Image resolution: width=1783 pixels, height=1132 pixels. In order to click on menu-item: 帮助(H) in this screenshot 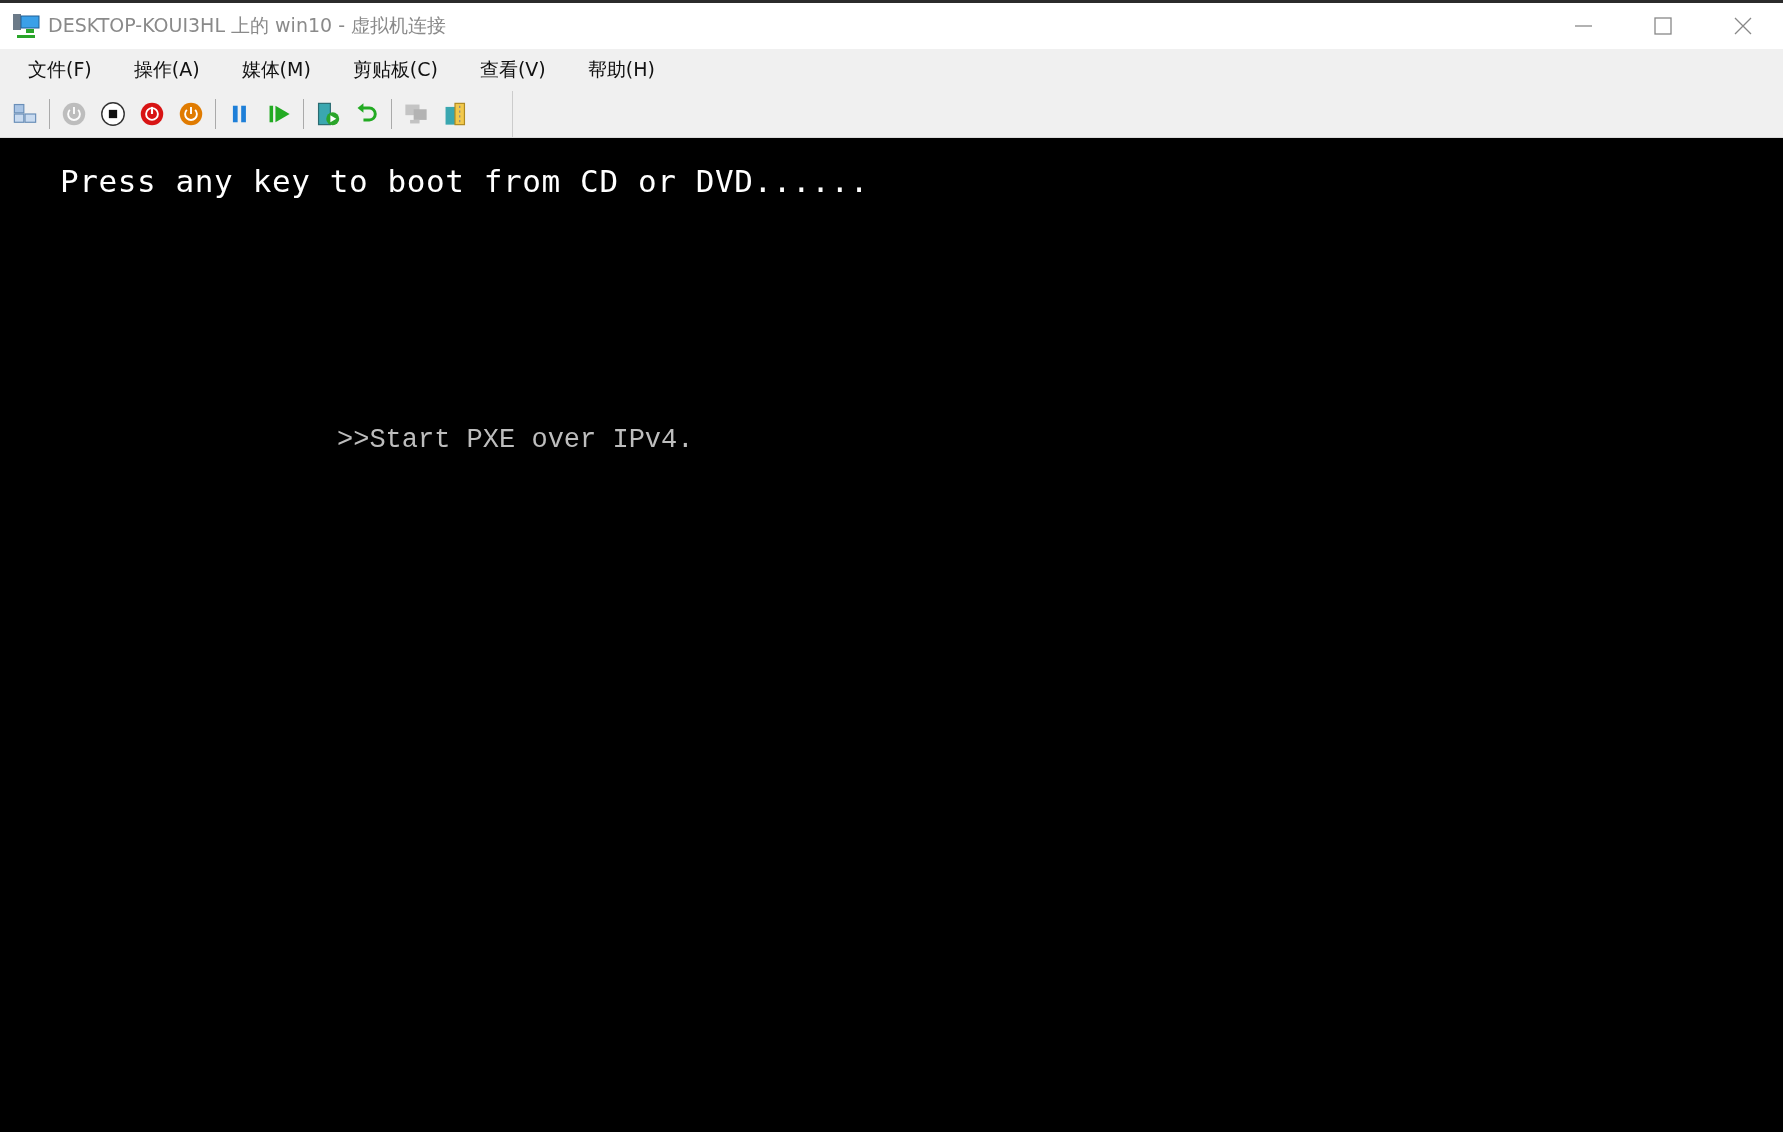, I will do `click(621, 70)`.